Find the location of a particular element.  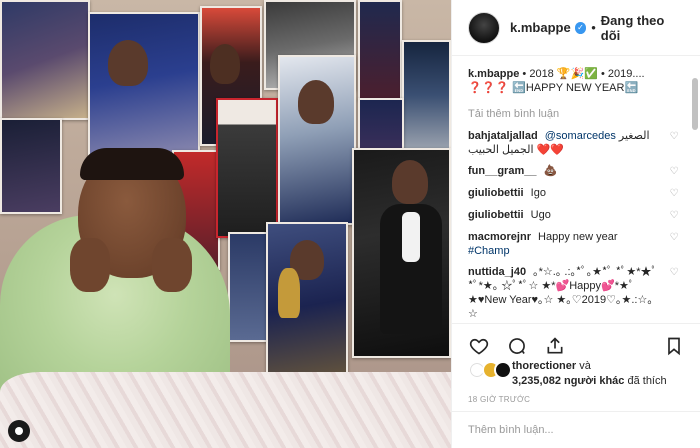

comment-input is located at coordinates (576, 430).